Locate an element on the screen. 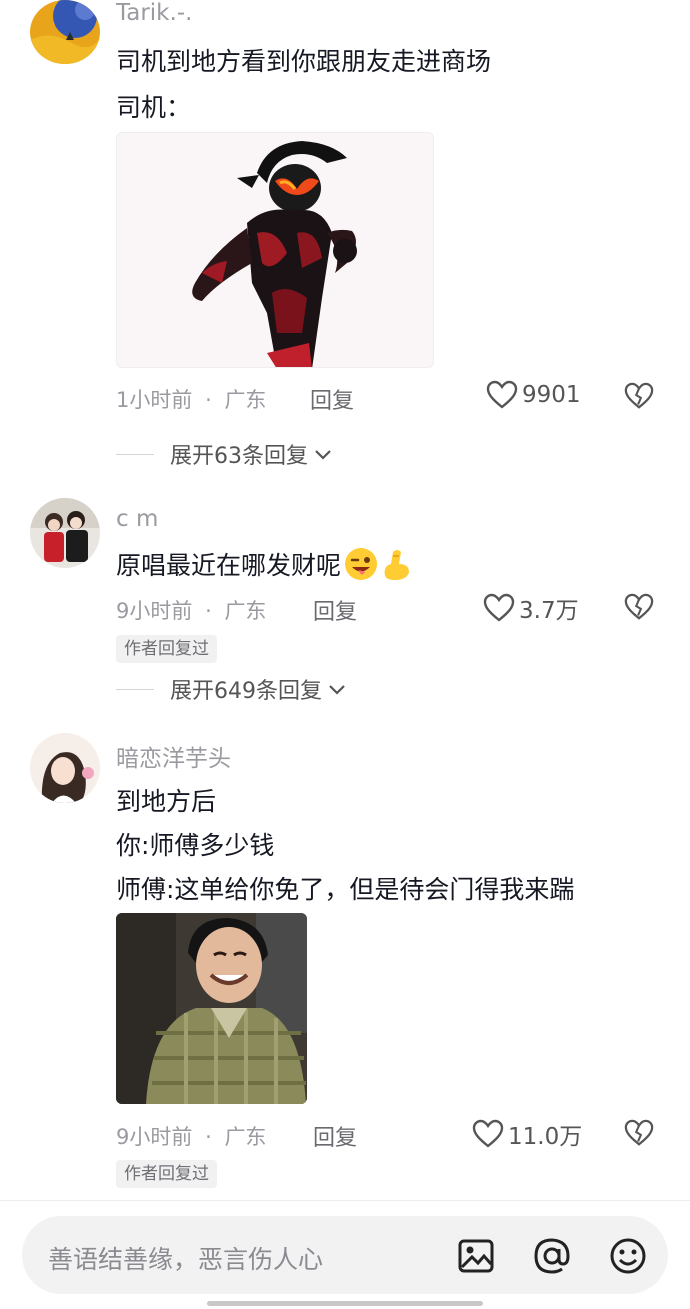 The height and width of the screenshot is (1309, 690). username: 暗恋洋芋头 is located at coordinates (173, 756).